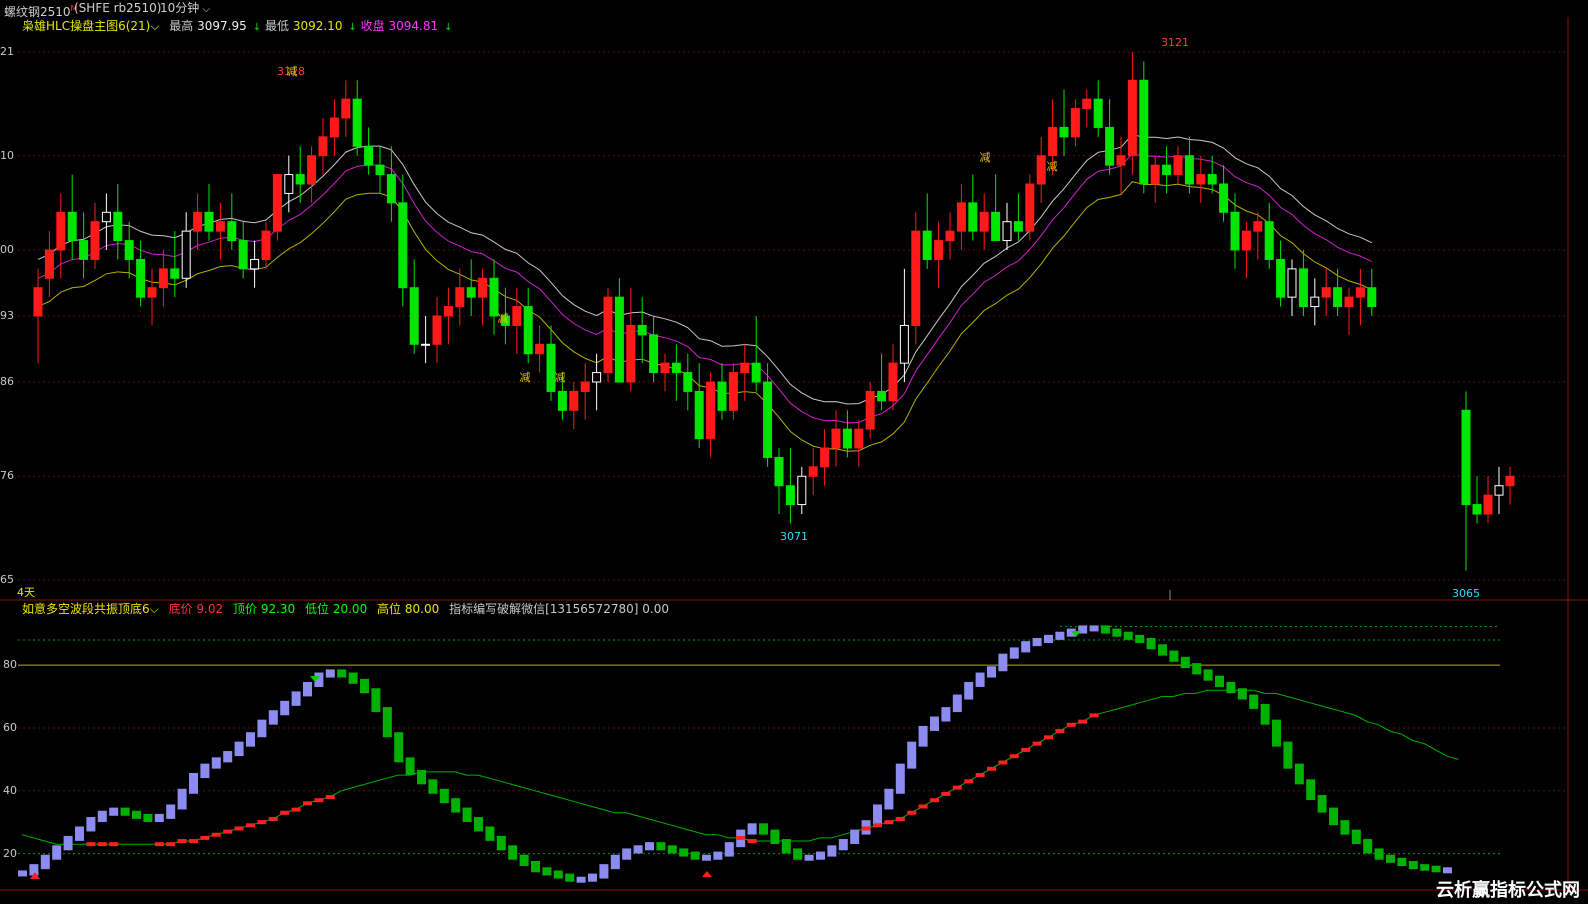  I want to click on chevron-down-icon: ⌵, so click(154, 609).